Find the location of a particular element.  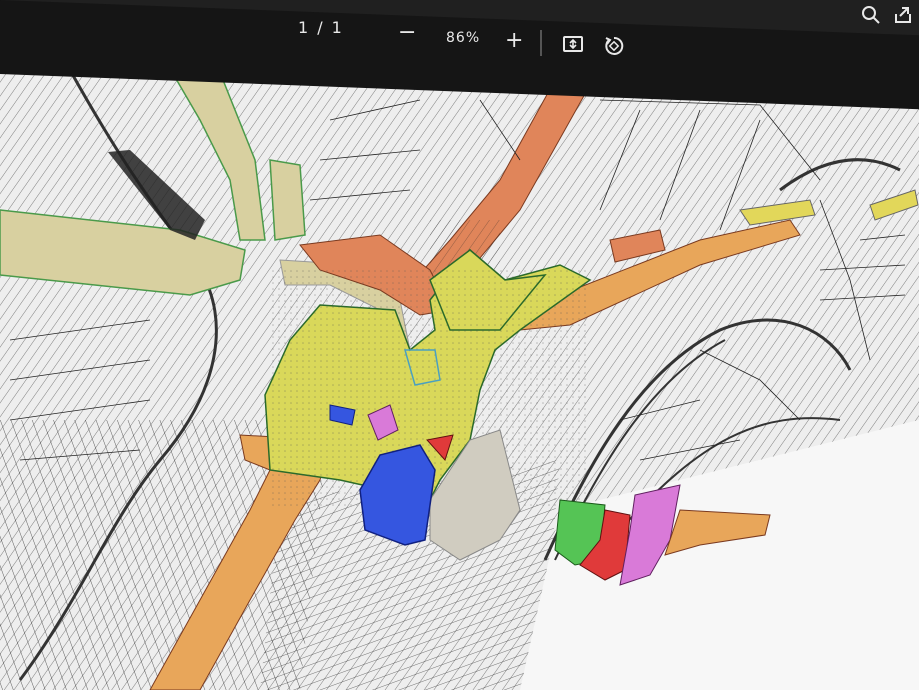

share-button is located at coordinates (905, 17).